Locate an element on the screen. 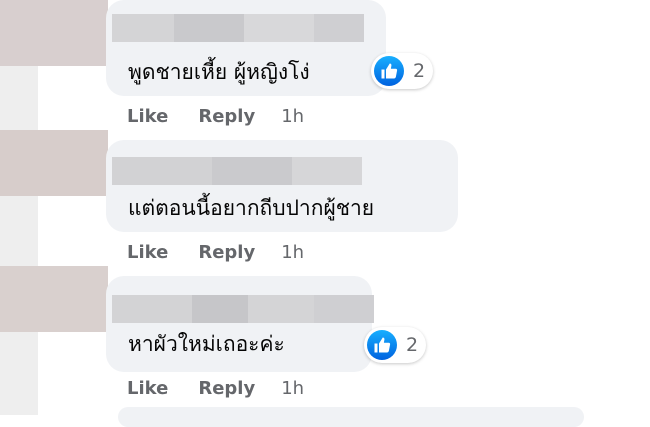 The width and height of the screenshot is (650, 427). comment-bubble: แต่ตอนนี้อยากถีบปากผู้ชาย is located at coordinates (282, 186).